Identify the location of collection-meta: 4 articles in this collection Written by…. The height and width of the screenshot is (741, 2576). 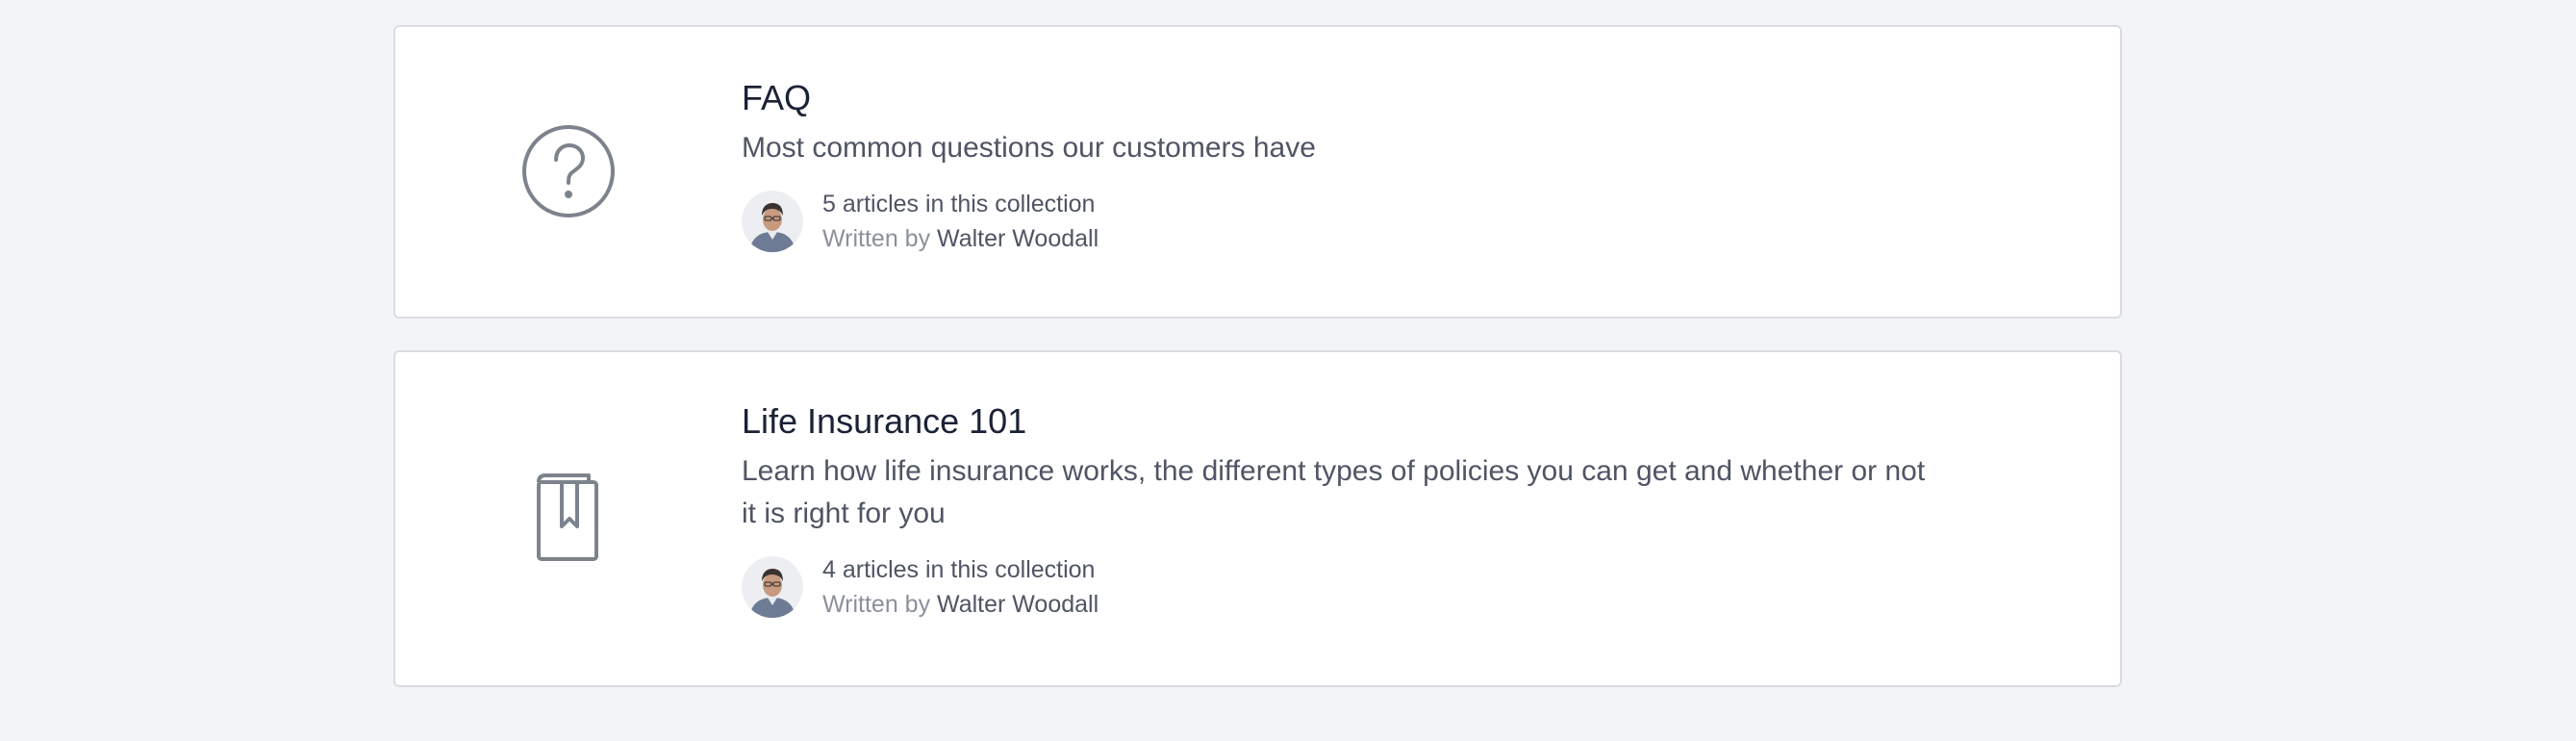
(1345, 587).